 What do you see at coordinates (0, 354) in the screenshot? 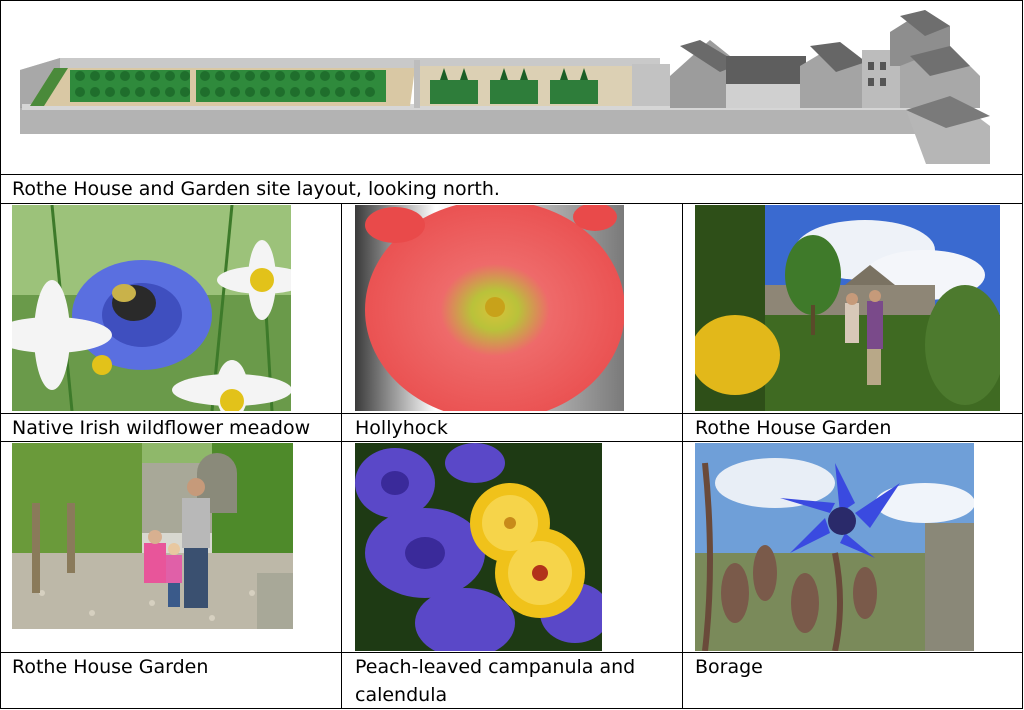
I see `table-border-left` at bounding box center [0, 354].